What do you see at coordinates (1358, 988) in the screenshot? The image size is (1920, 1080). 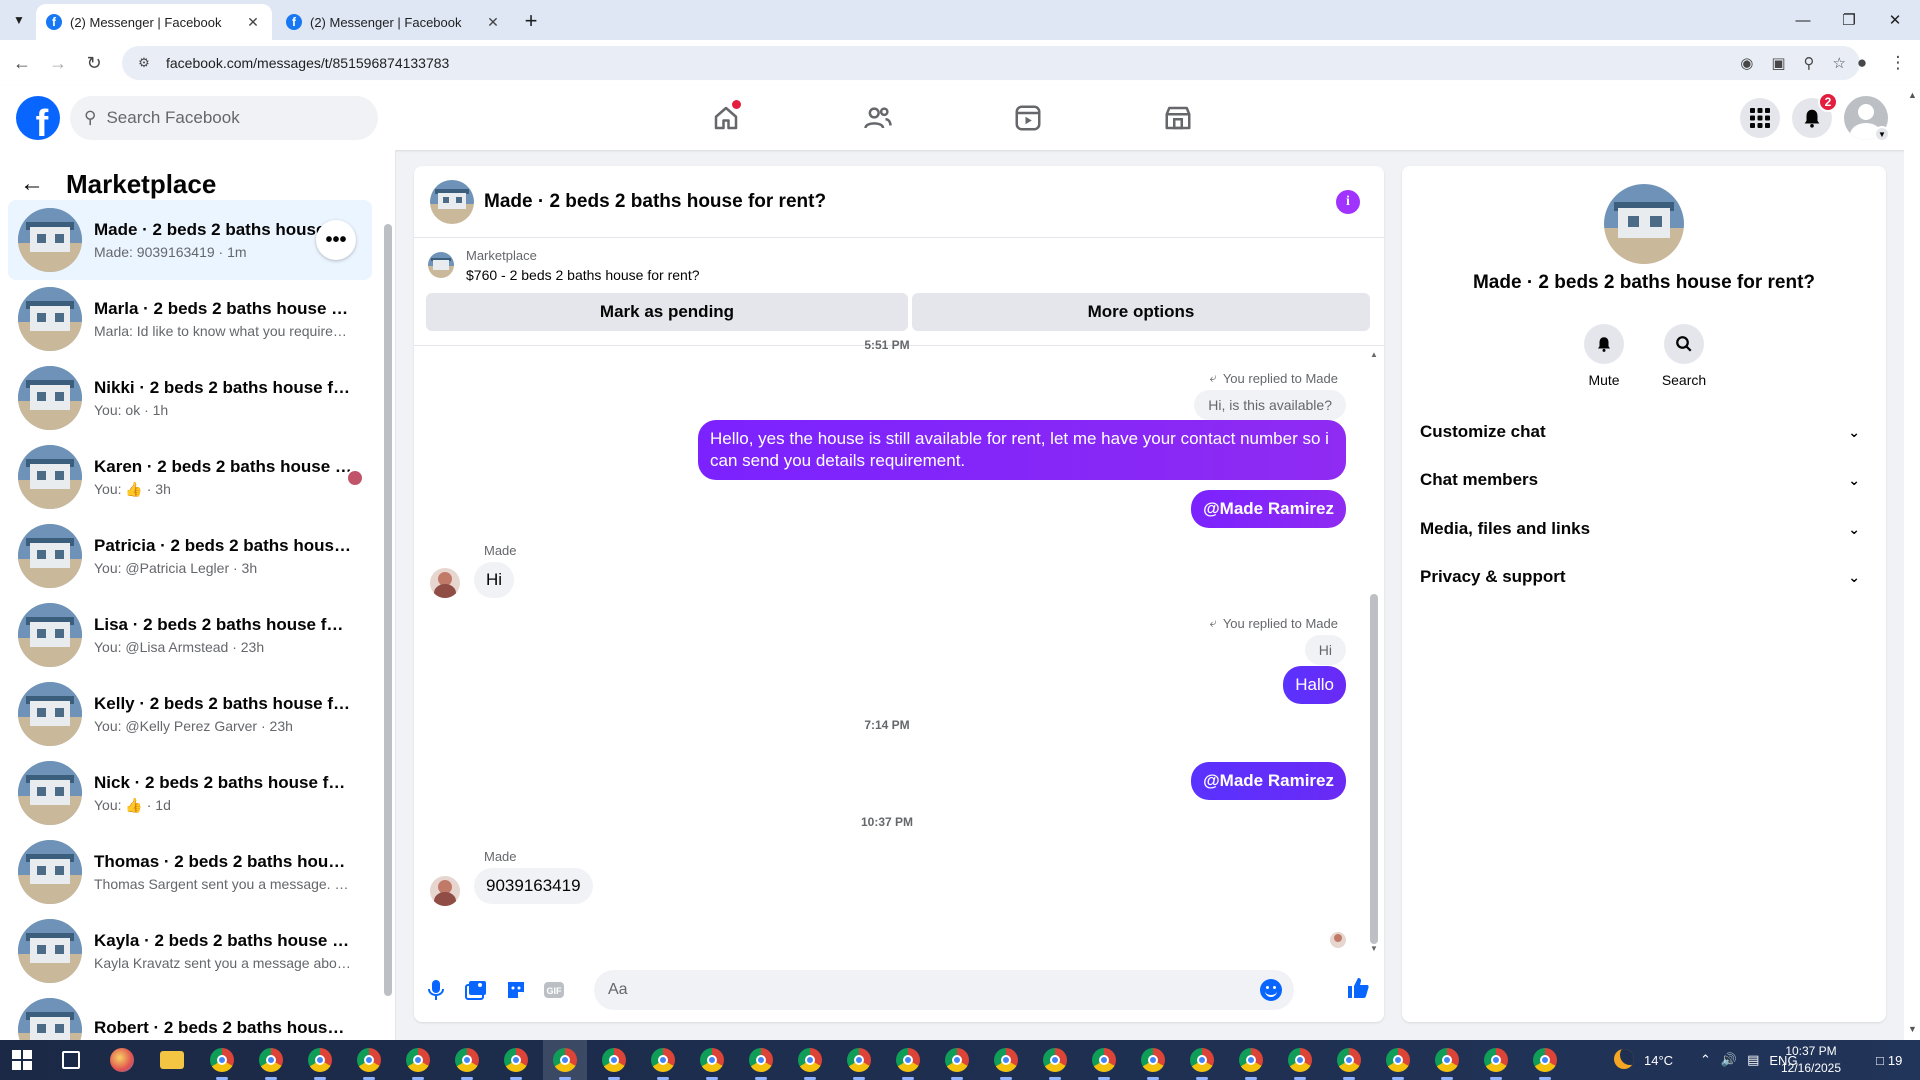 I see `thumbs-up-icon` at bounding box center [1358, 988].